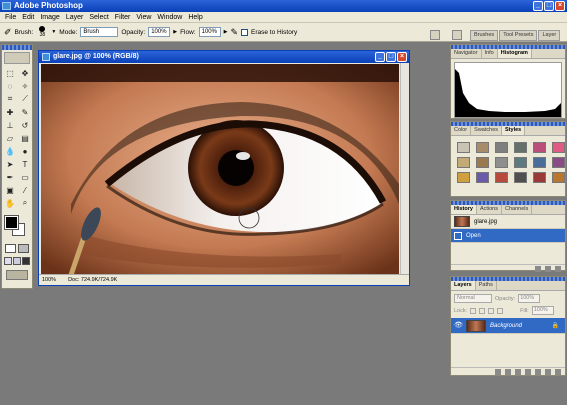 The height and width of the screenshot is (405, 567). What do you see at coordinates (28, 17) in the screenshot?
I see `menu-edit: Edit` at bounding box center [28, 17].